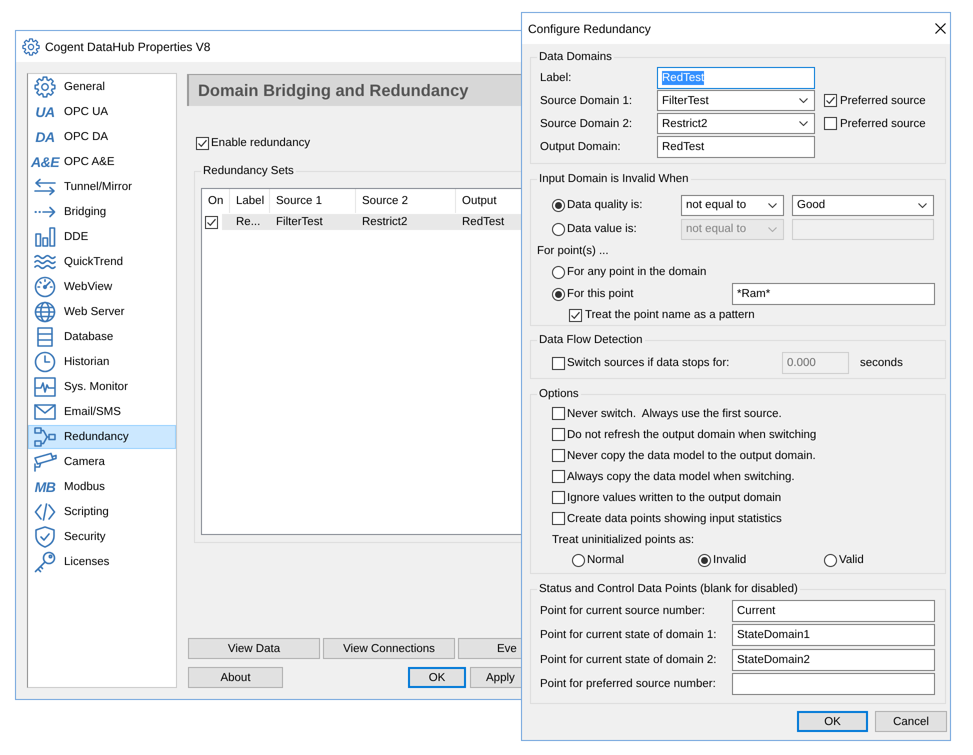 This screenshot has height=755, width=973. I want to click on group-title: Redundancy Sets, so click(248, 171).